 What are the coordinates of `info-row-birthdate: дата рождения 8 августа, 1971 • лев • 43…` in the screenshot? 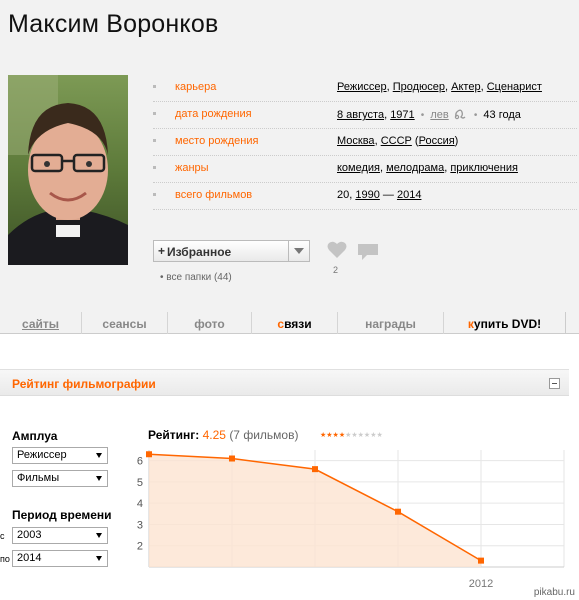 It's located at (365, 115).